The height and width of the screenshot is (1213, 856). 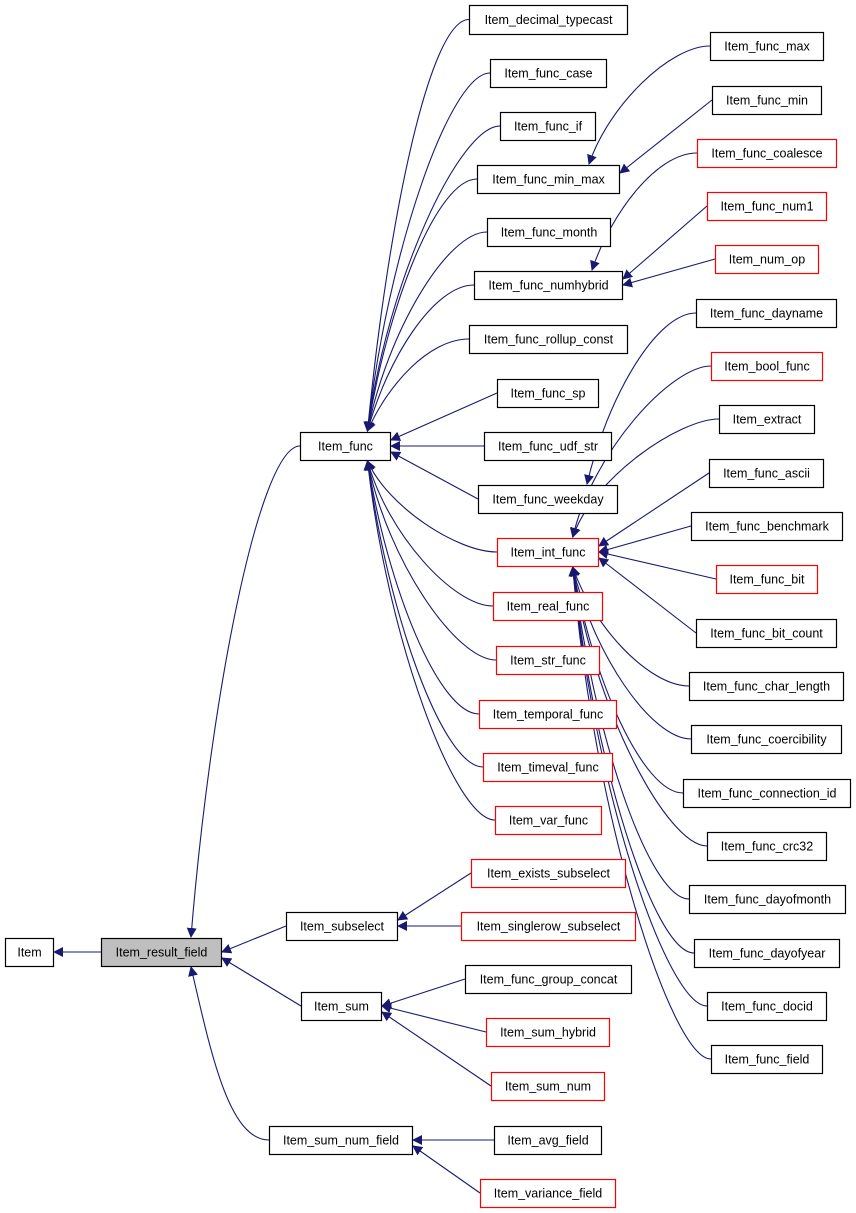 I want to click on node-label: Item_func_weekday, so click(x=548, y=500).